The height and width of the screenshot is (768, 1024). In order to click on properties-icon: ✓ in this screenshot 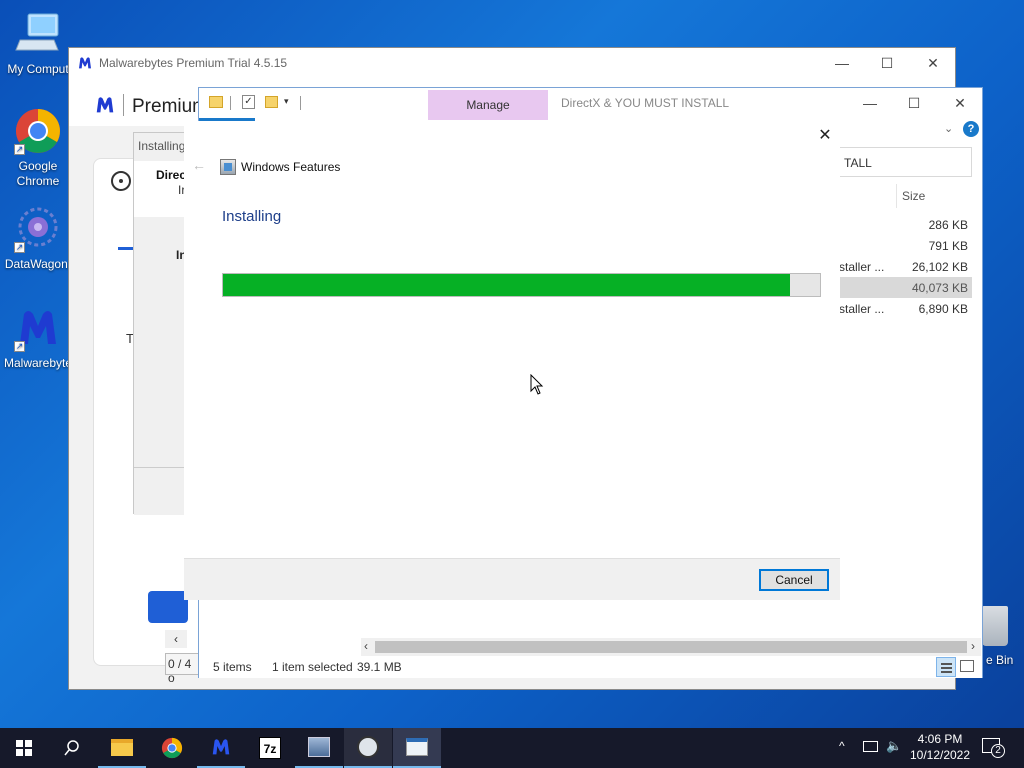, I will do `click(248, 102)`.